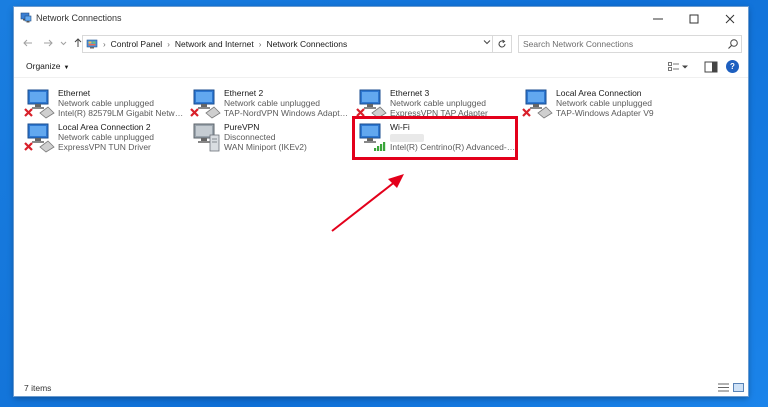  I want to click on arrow-right-icon, so click(48, 43).